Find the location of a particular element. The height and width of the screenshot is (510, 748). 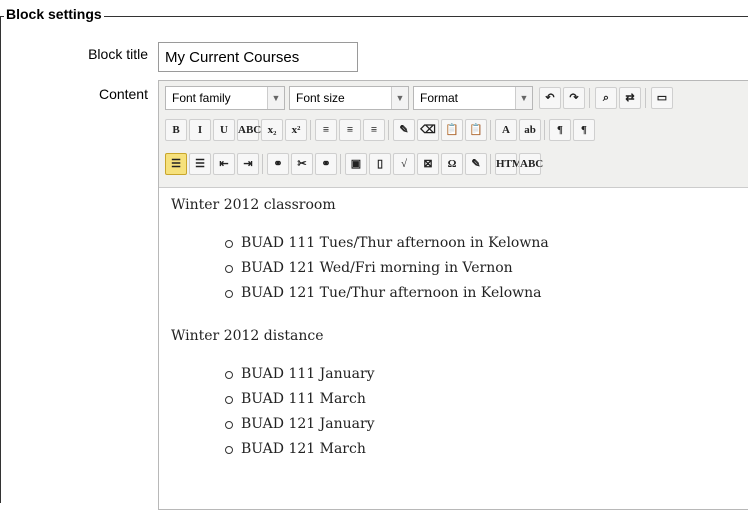

list-item-text: BUAD 111 March is located at coordinates (303, 399).